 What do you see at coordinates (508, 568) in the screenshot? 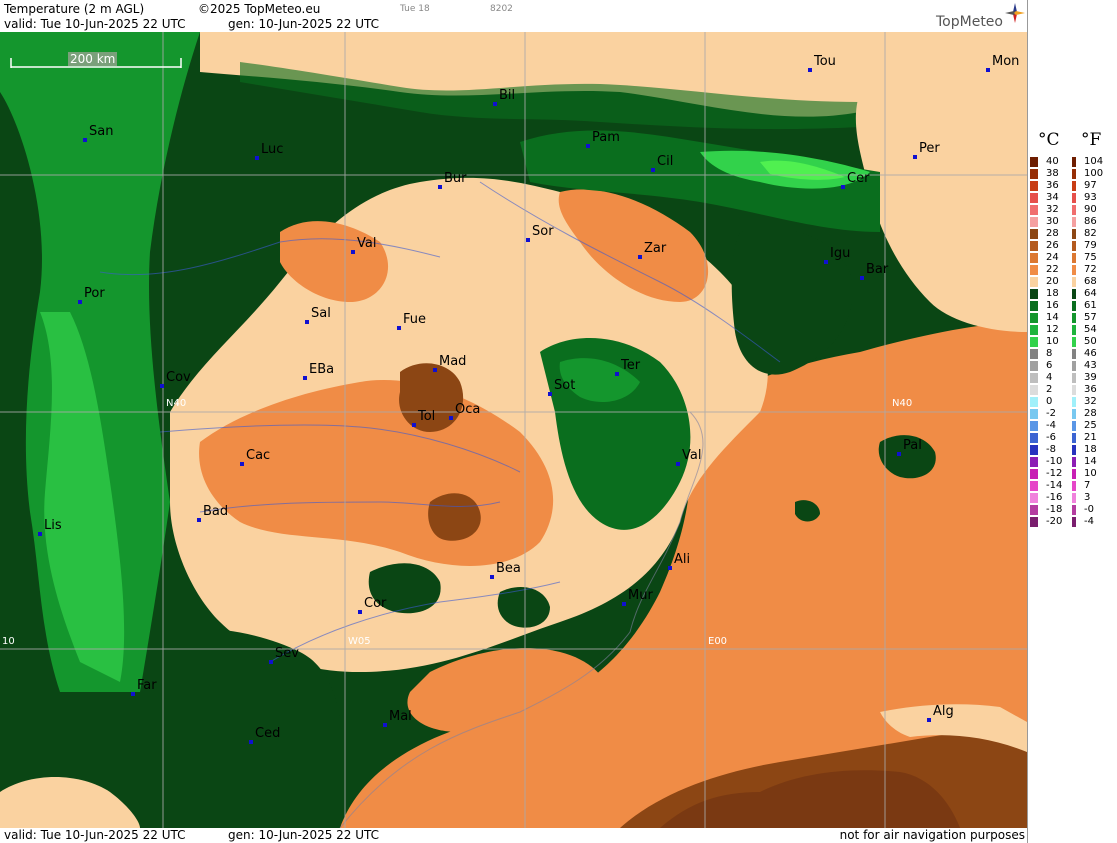
I see `city-label-bea: Bea` at bounding box center [508, 568].